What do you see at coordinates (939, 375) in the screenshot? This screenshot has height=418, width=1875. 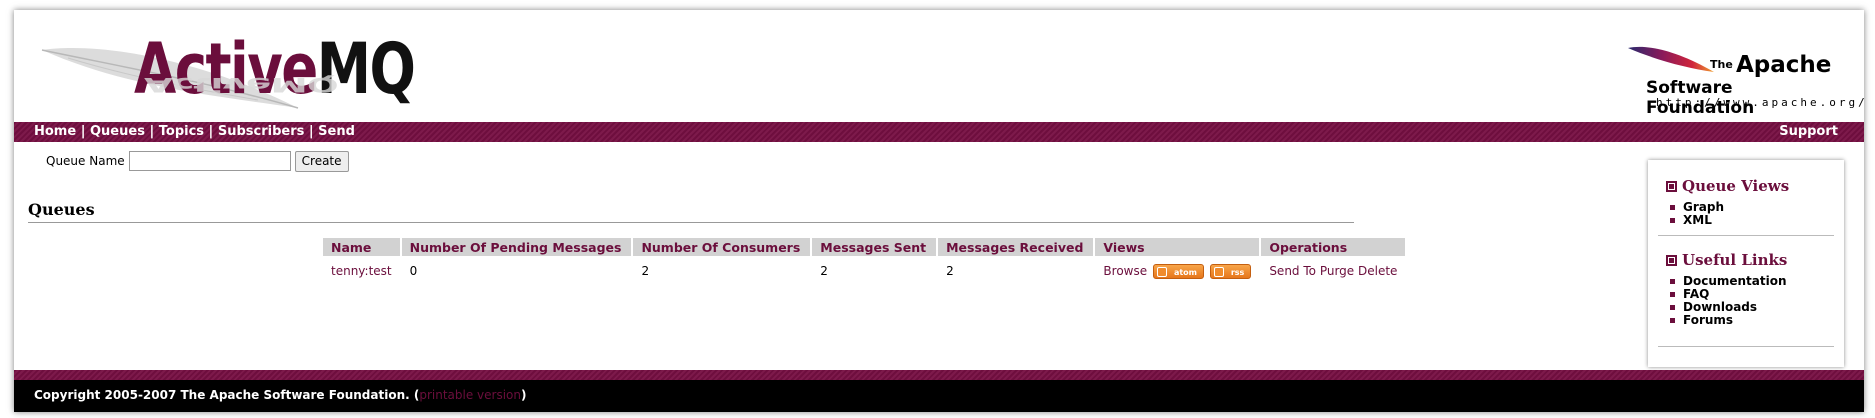 I see `footer-stripe` at bounding box center [939, 375].